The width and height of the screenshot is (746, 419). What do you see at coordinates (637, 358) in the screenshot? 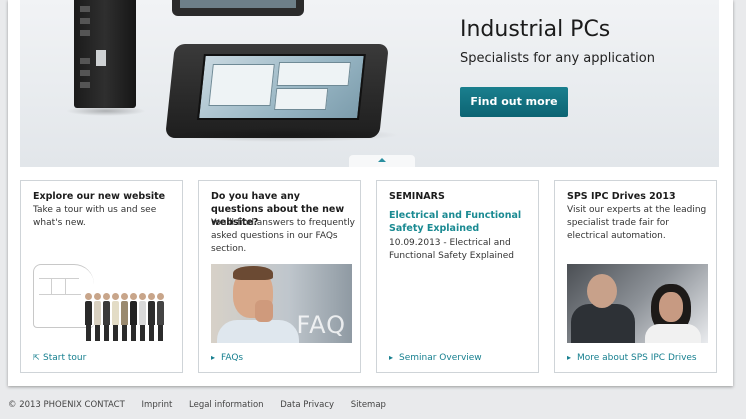
I see `link-label: More about SPS IPC Drives` at bounding box center [637, 358].